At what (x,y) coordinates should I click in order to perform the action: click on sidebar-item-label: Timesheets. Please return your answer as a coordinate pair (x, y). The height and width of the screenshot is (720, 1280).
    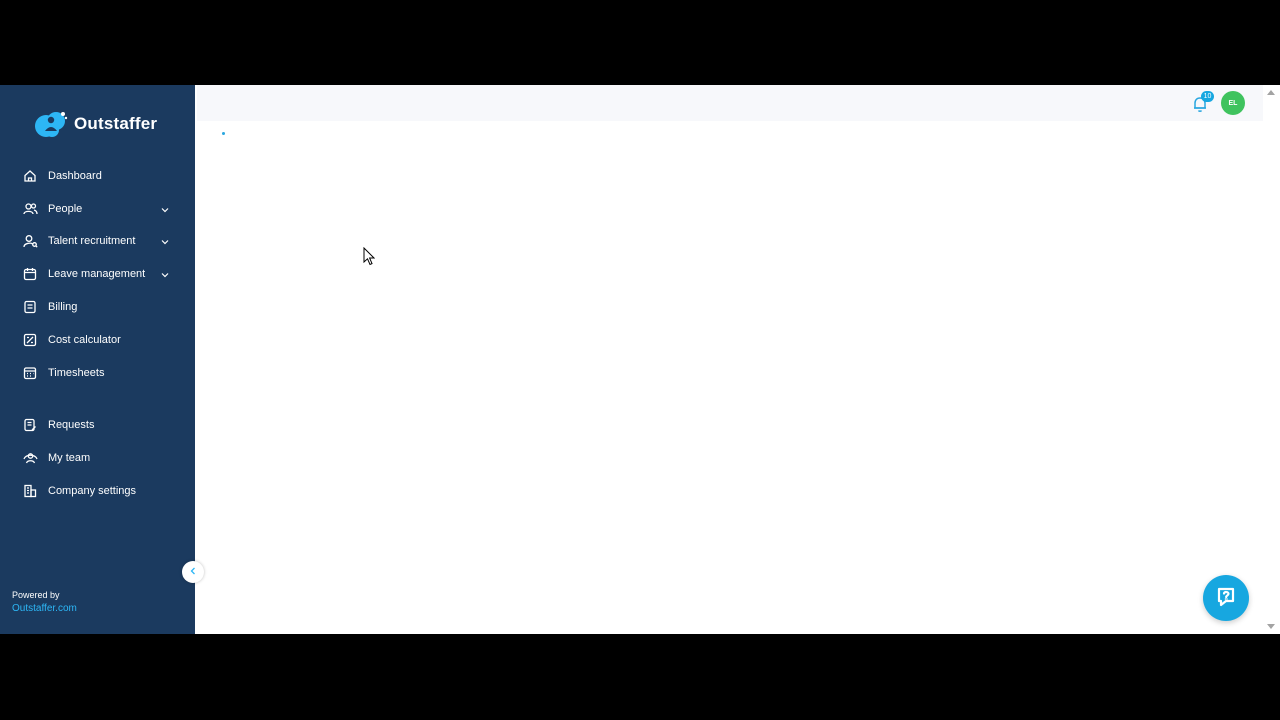
    Looking at the image, I should click on (76, 373).